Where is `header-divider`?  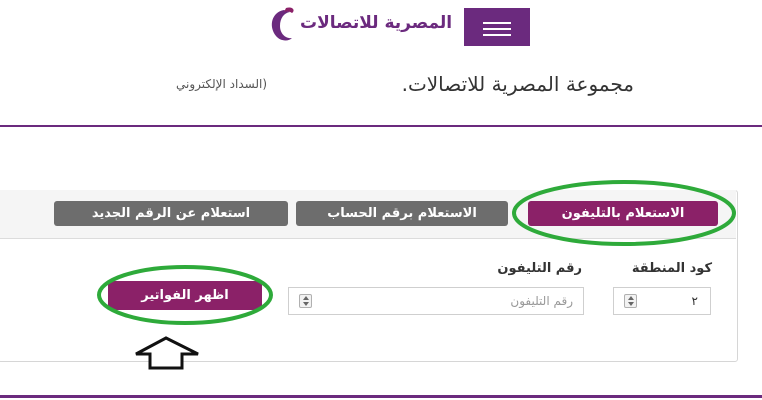
header-divider is located at coordinates (381, 126).